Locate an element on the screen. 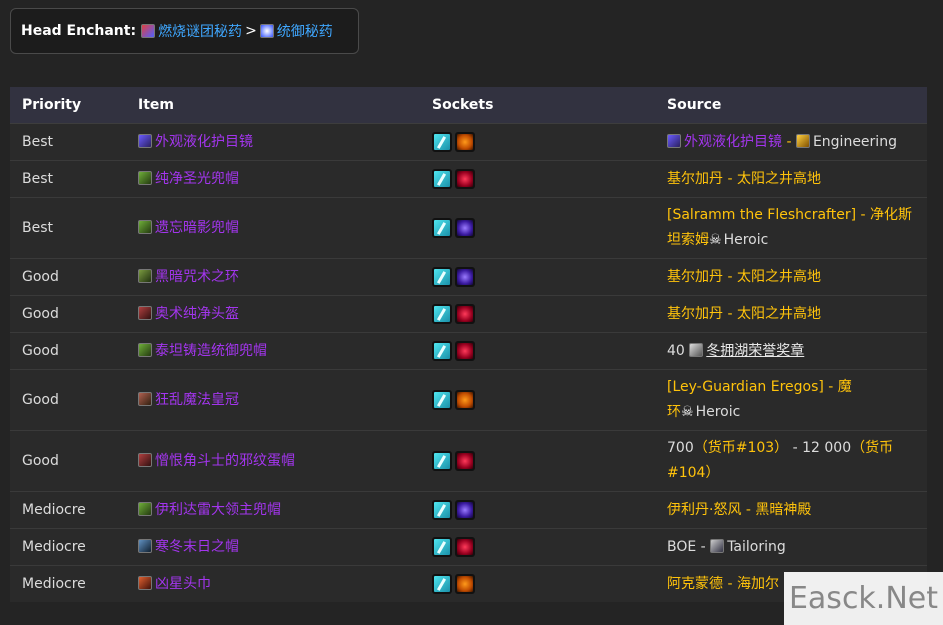 This screenshot has height=625, width=943. tailoring-icon is located at coordinates (717, 545).